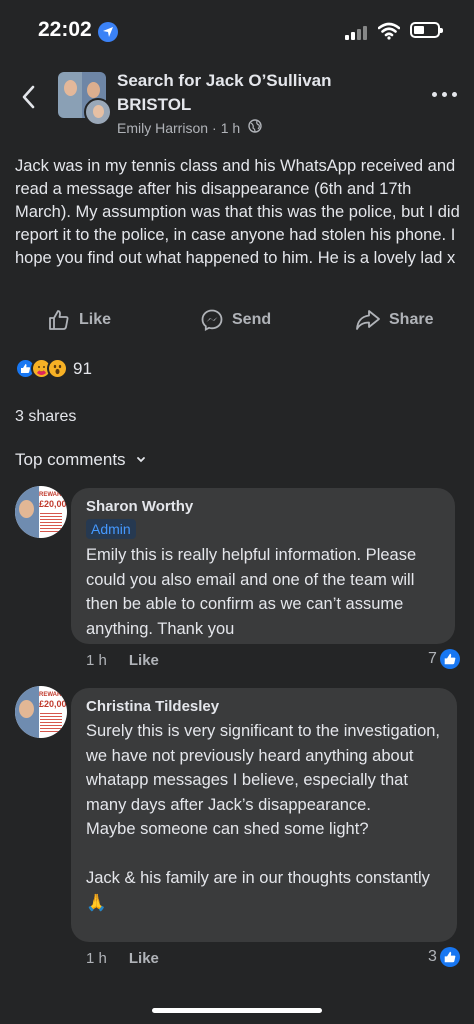 The image size is (474, 1024). What do you see at coordinates (230, 128) in the screenshot?
I see `post-timestamp: 1 h` at bounding box center [230, 128].